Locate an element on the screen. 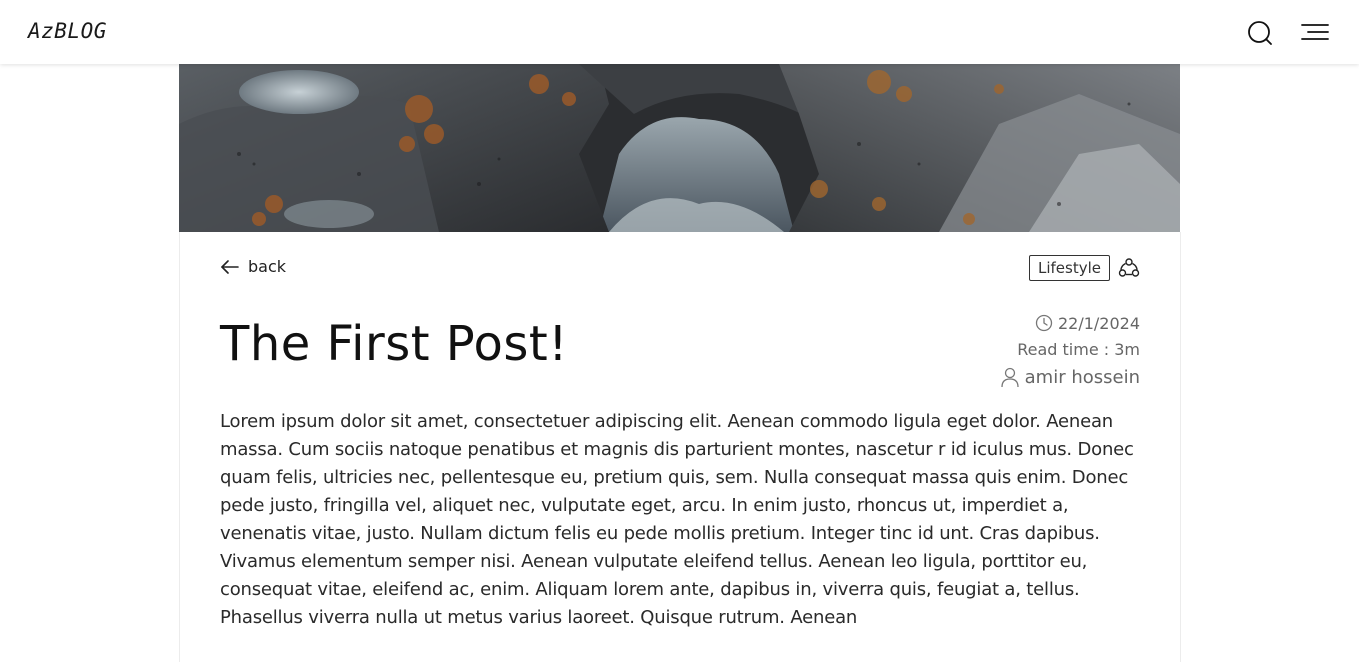 The width and height of the screenshot is (1359, 662). search-icon is located at coordinates (1260, 33).